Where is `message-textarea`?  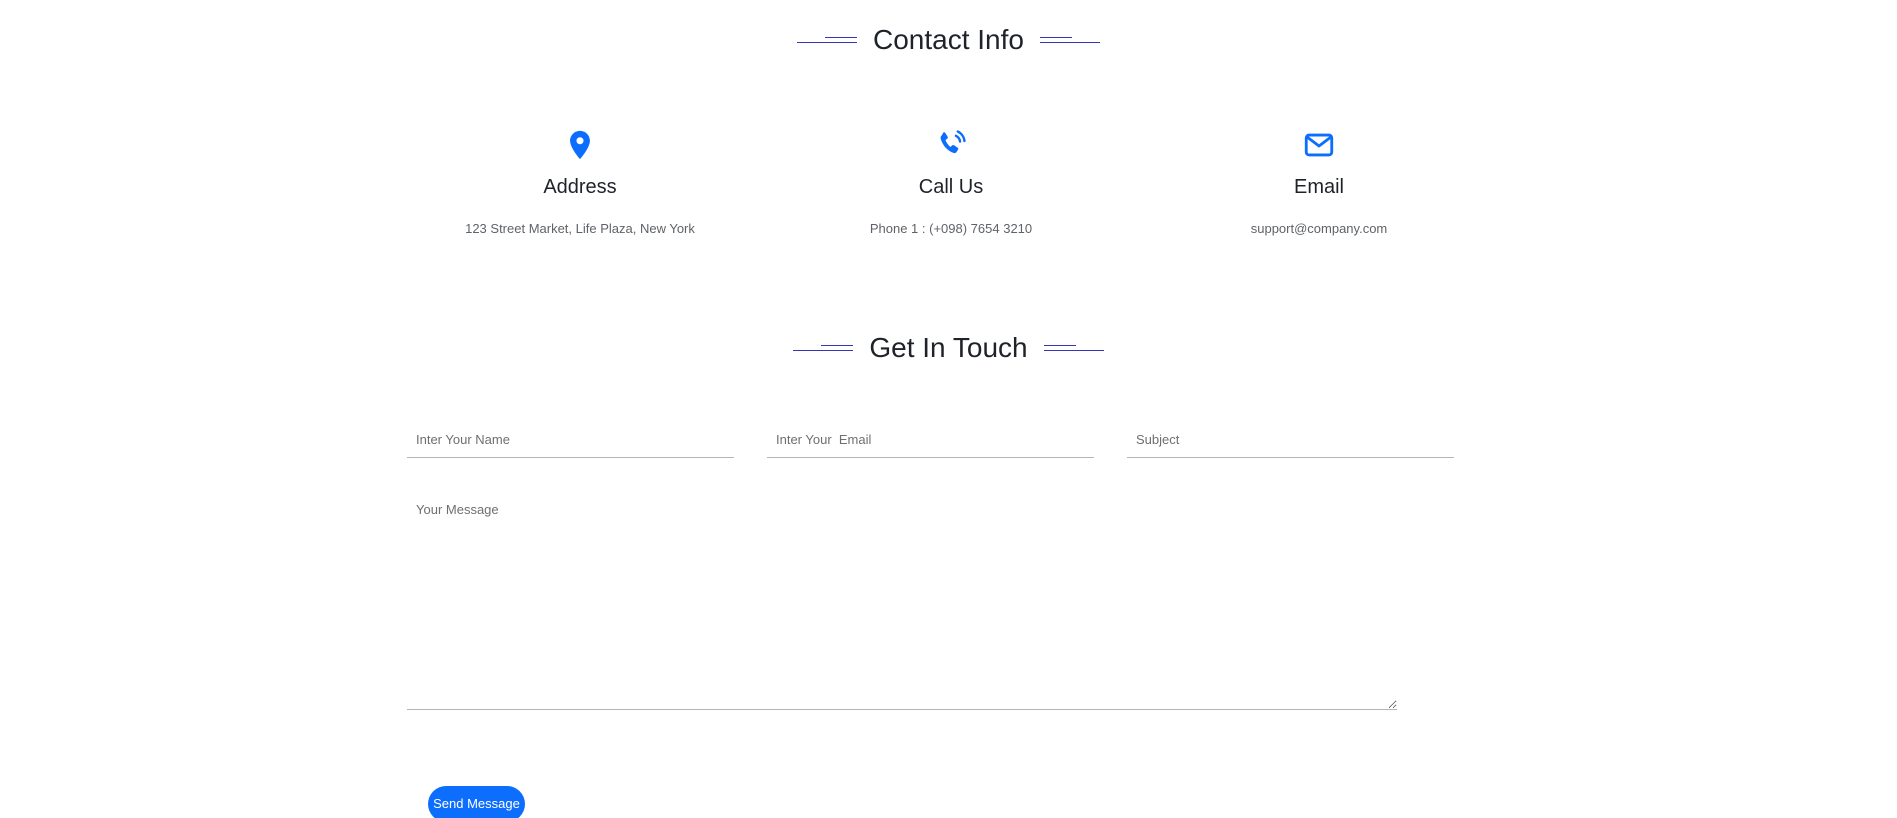
message-textarea is located at coordinates (902, 602).